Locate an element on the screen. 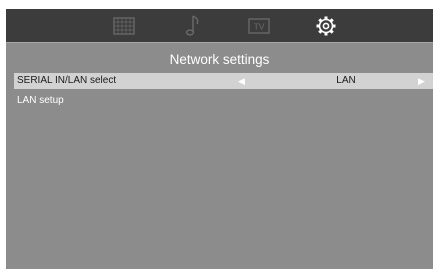 This screenshot has width=441, height=275. left-arrow-icon: ◀ is located at coordinates (241, 81).